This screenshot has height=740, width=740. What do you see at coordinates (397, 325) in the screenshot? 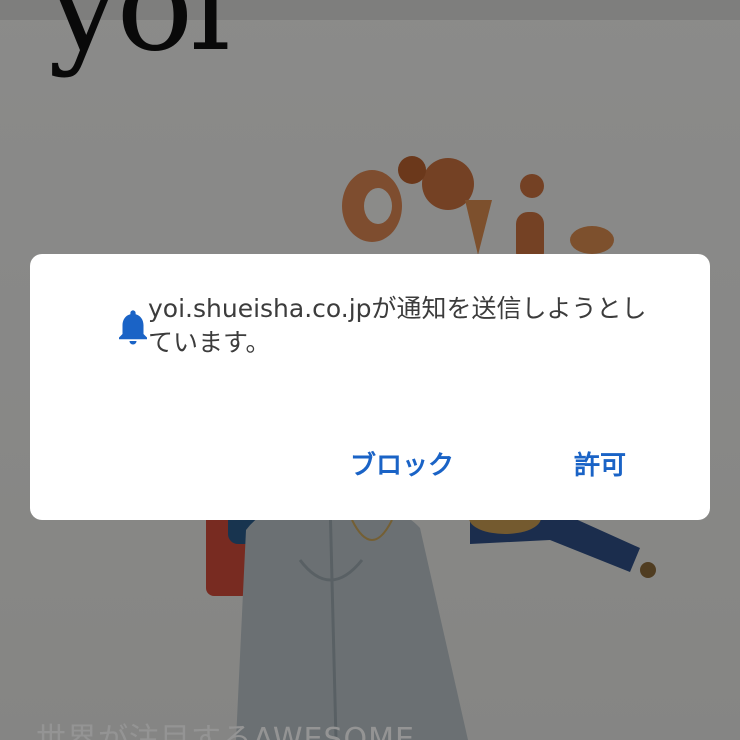
I see `permission-message: yoi.shueisha.co.jpが通知を送信しようとしています。` at bounding box center [397, 325].